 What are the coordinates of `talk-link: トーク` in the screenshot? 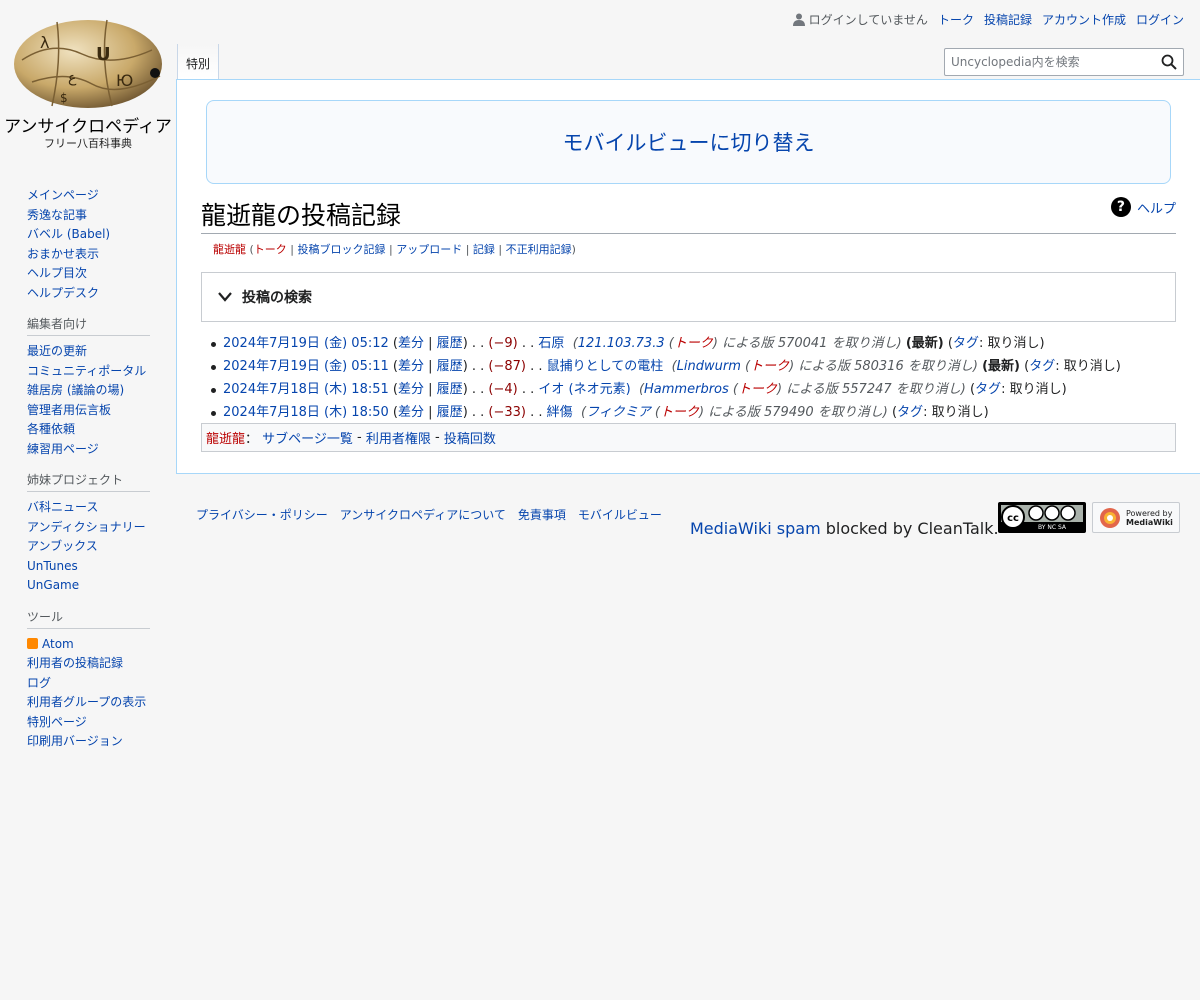 It's located at (956, 19).